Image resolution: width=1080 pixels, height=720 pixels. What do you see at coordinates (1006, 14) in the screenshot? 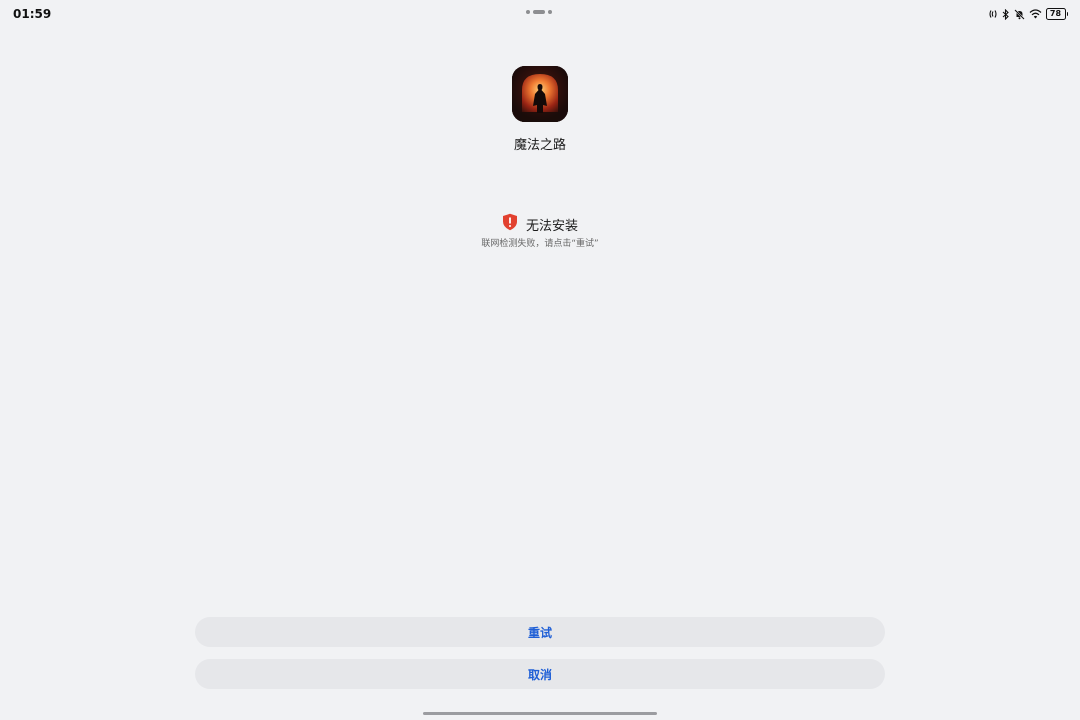
I see `bluetooth-icon` at bounding box center [1006, 14].